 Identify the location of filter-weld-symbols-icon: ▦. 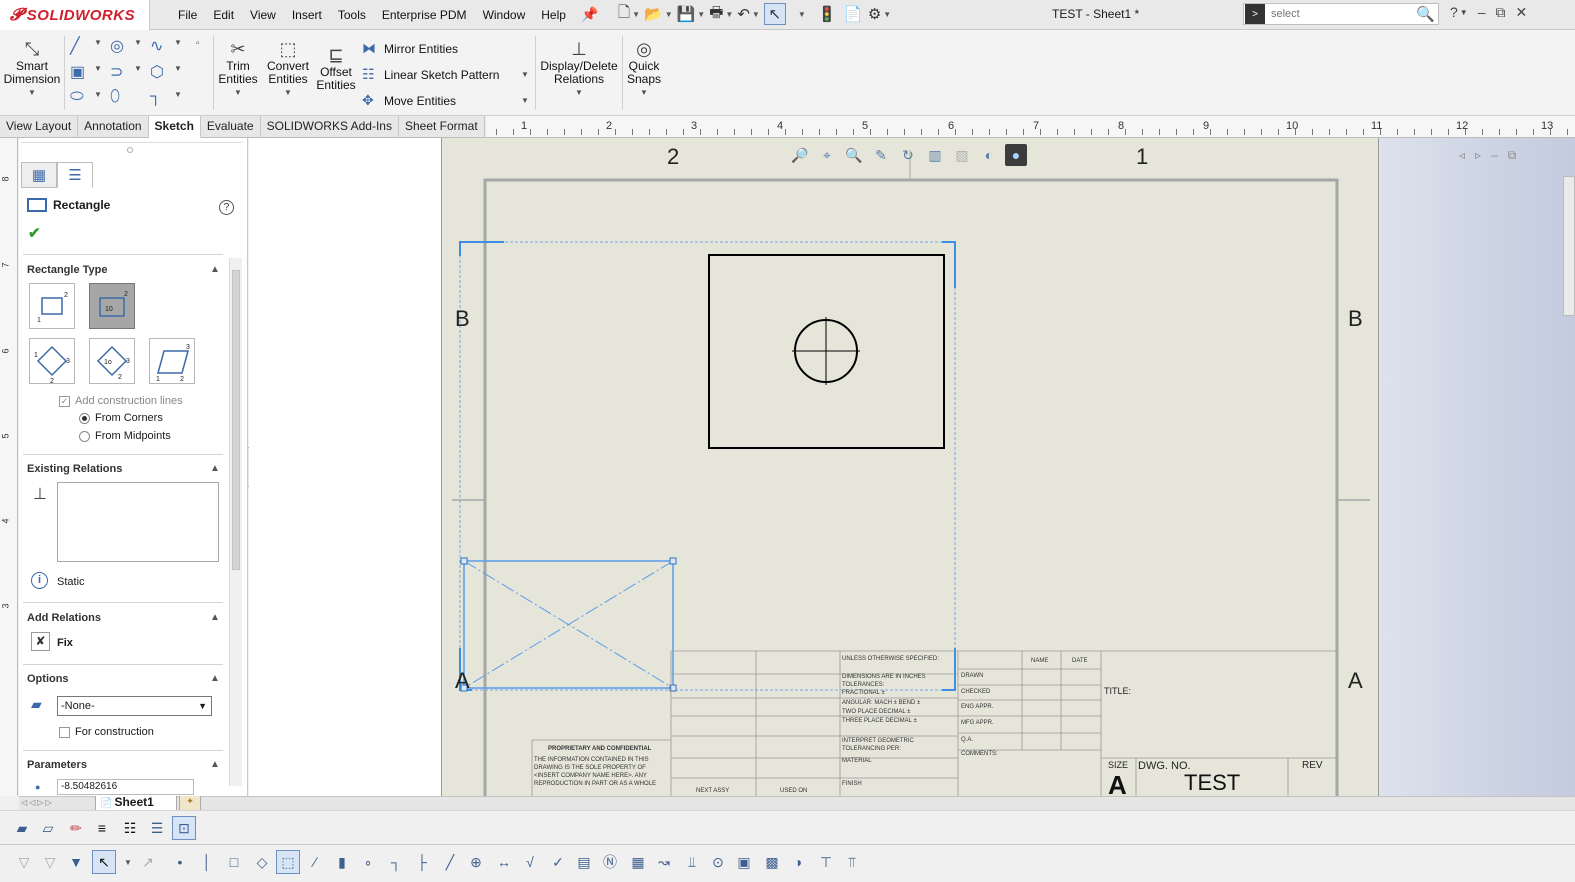
(638, 862).